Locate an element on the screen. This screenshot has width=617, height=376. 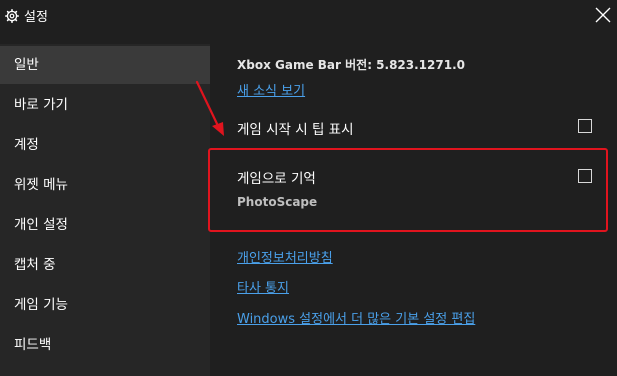
annotation-arrow is located at coordinates (209, 108).